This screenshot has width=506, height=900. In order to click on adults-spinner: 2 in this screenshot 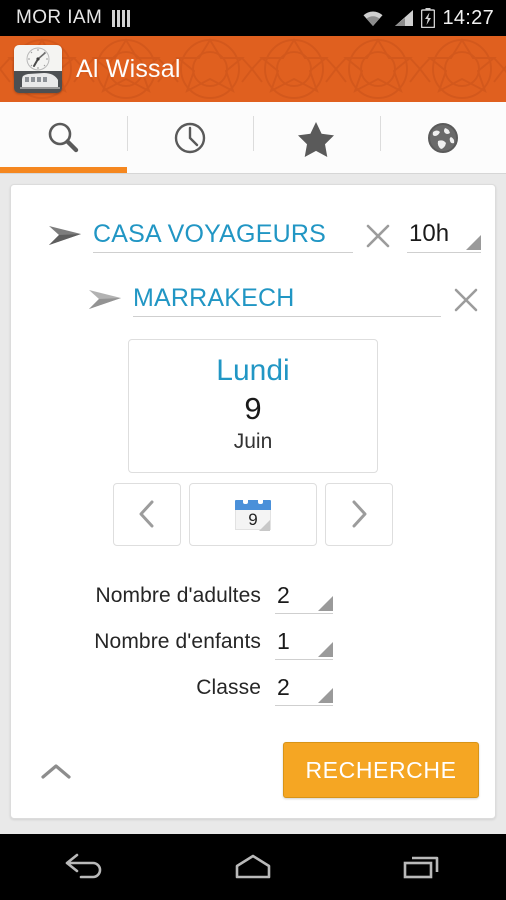, I will do `click(304, 598)`.